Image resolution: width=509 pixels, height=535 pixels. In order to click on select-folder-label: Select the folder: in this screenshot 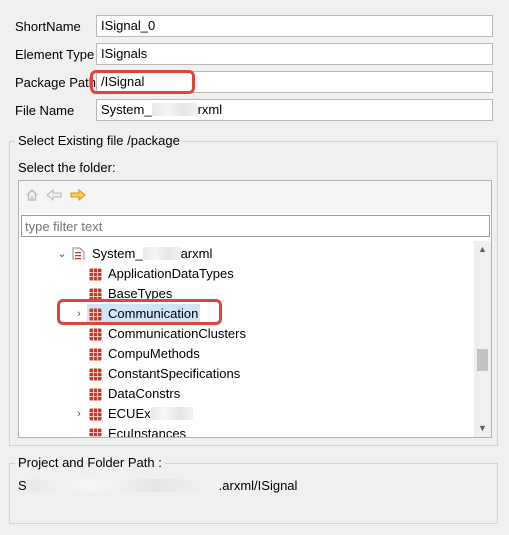, I will do `click(67, 167)`.